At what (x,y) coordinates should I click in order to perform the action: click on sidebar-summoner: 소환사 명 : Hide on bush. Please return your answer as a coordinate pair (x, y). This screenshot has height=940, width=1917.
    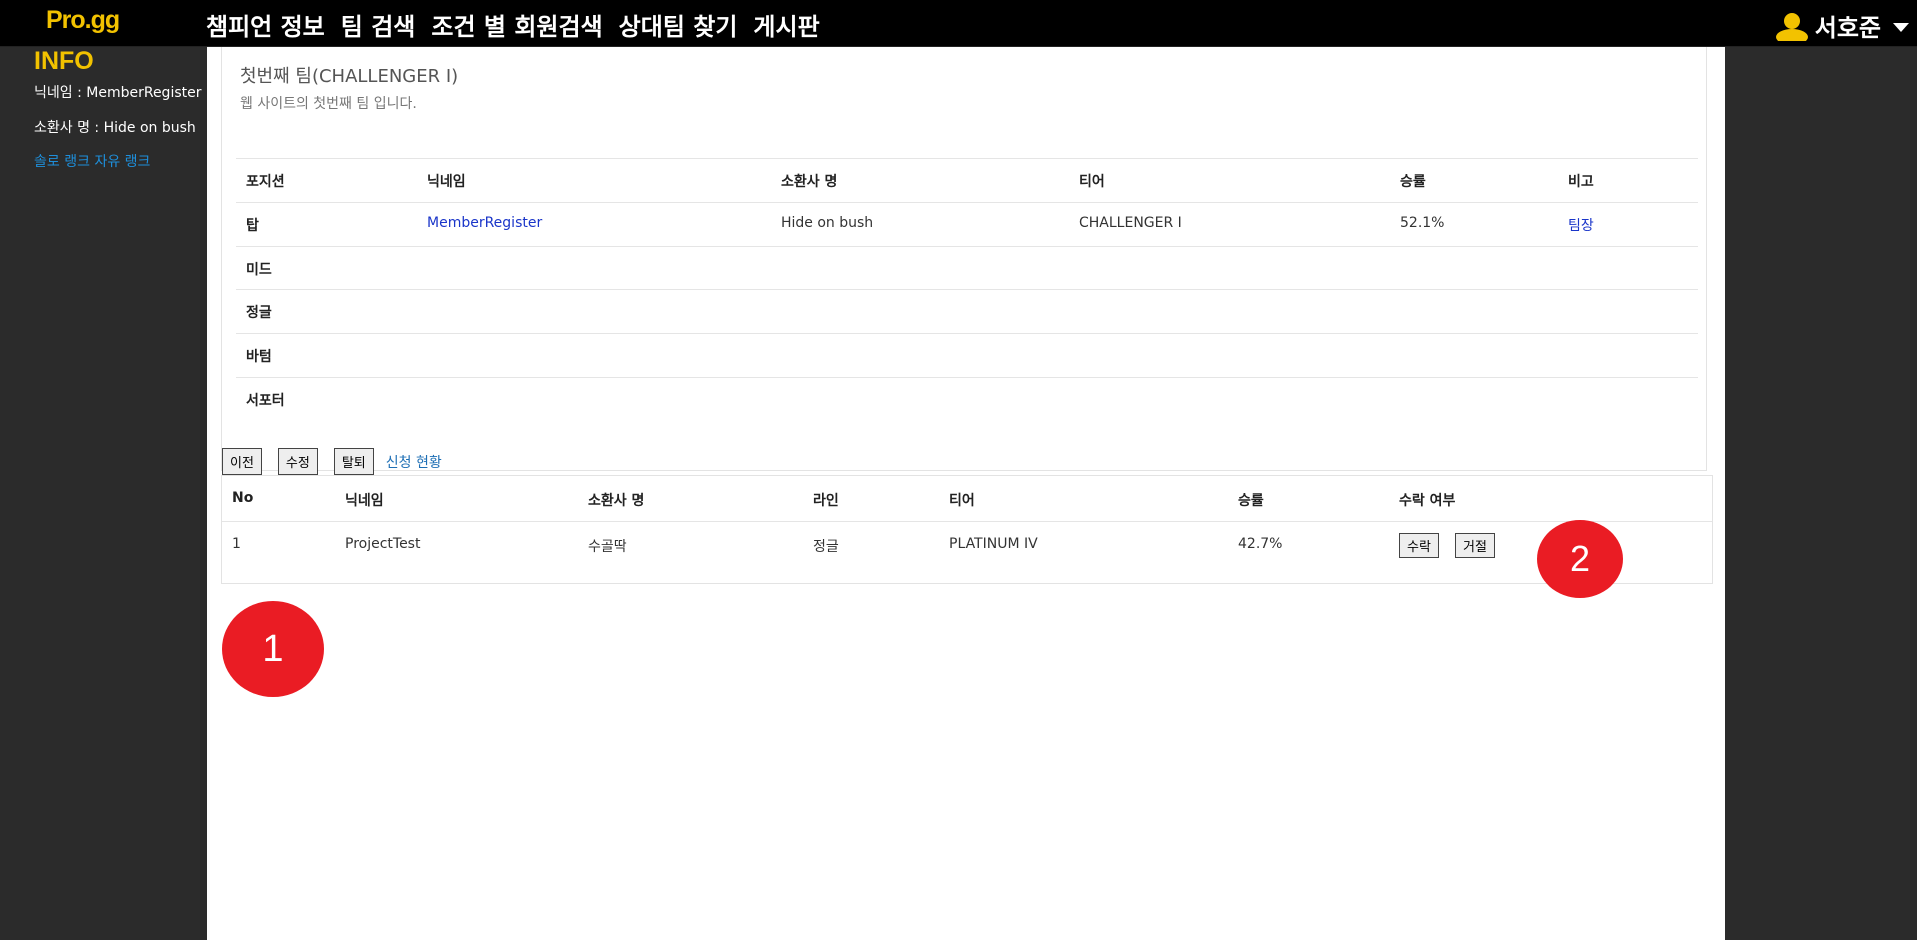
    Looking at the image, I should click on (115, 128).